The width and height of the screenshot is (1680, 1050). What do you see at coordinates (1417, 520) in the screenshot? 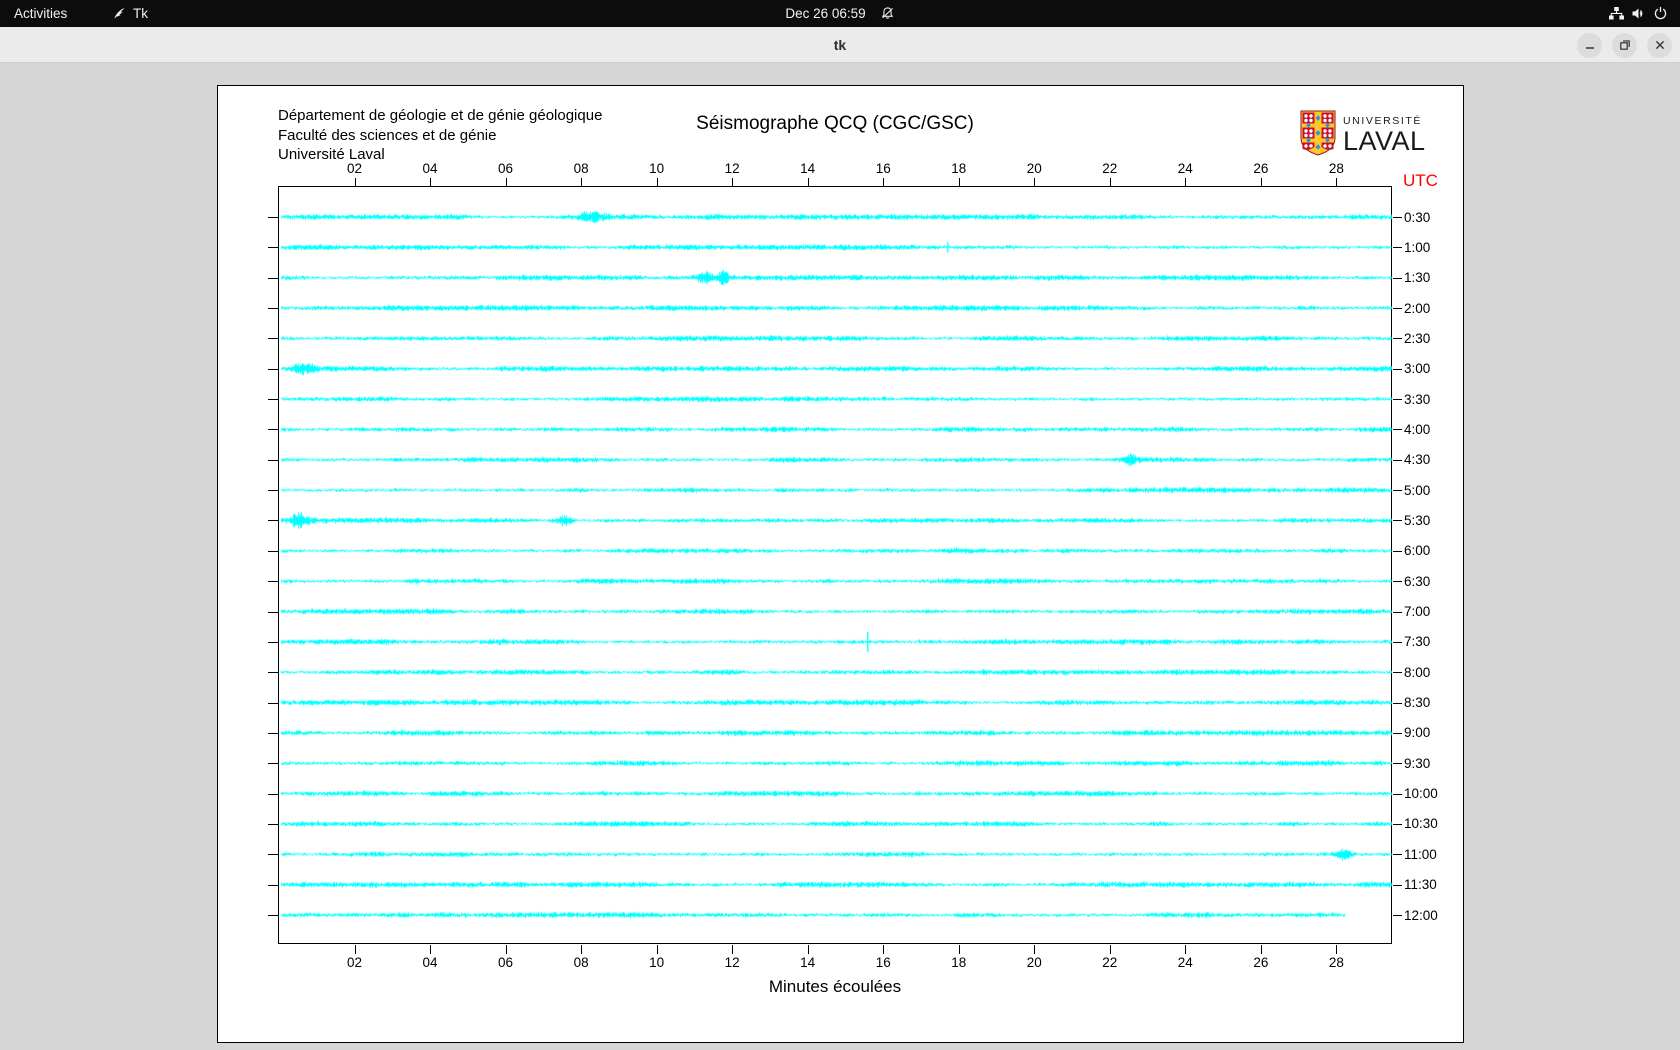
I see `utc-time-label: 5:30` at bounding box center [1417, 520].